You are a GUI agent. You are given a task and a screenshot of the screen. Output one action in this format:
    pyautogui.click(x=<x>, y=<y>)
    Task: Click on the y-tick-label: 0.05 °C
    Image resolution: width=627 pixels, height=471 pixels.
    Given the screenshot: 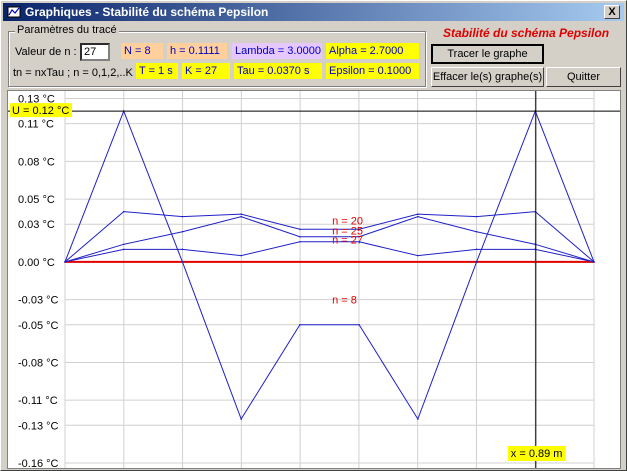 What is the action you would take?
    pyautogui.click(x=36, y=200)
    